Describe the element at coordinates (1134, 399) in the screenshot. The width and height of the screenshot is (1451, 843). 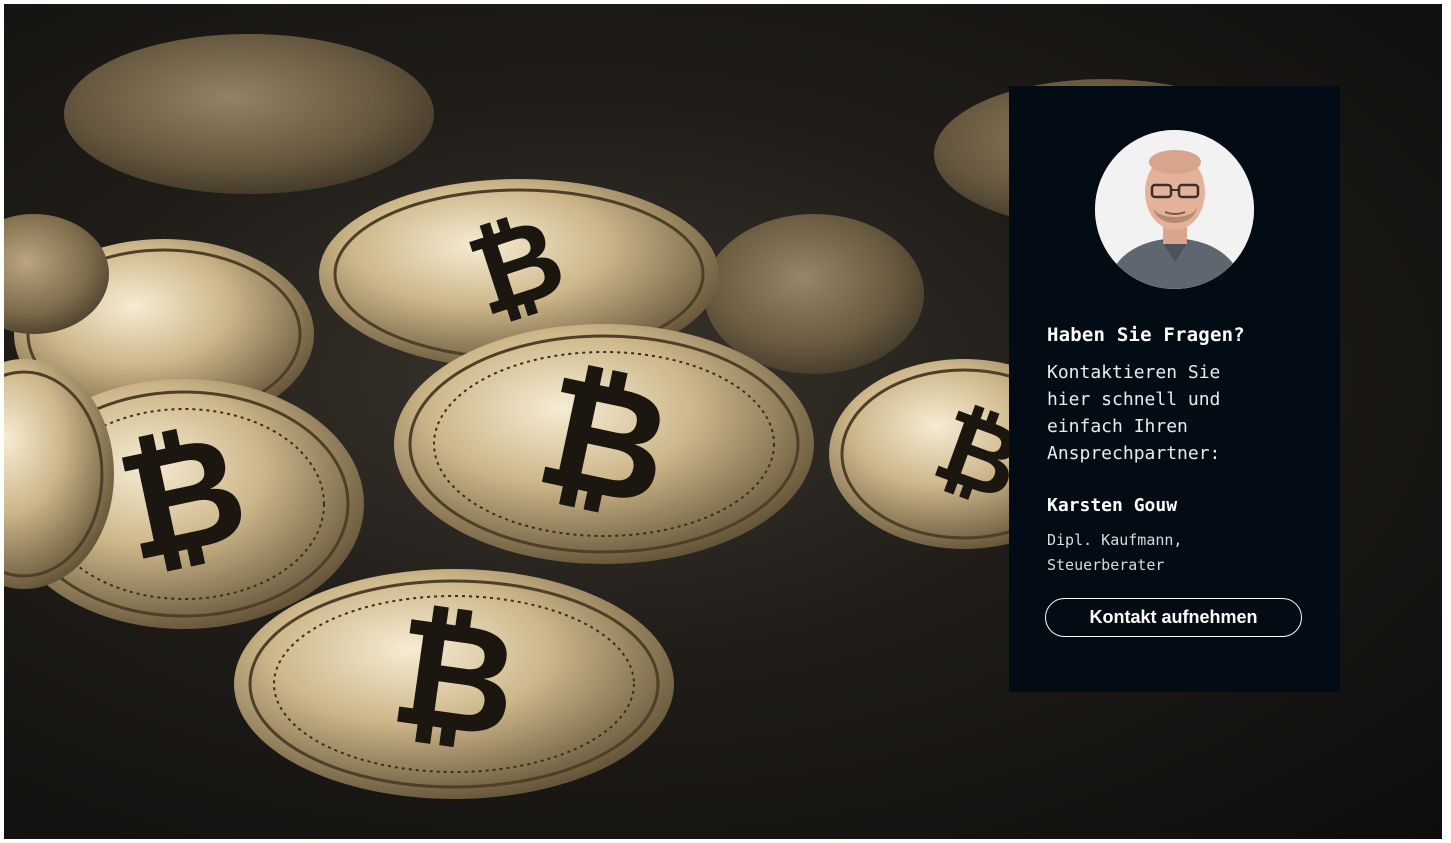
I see `intro-line: hier schnell und` at that location.